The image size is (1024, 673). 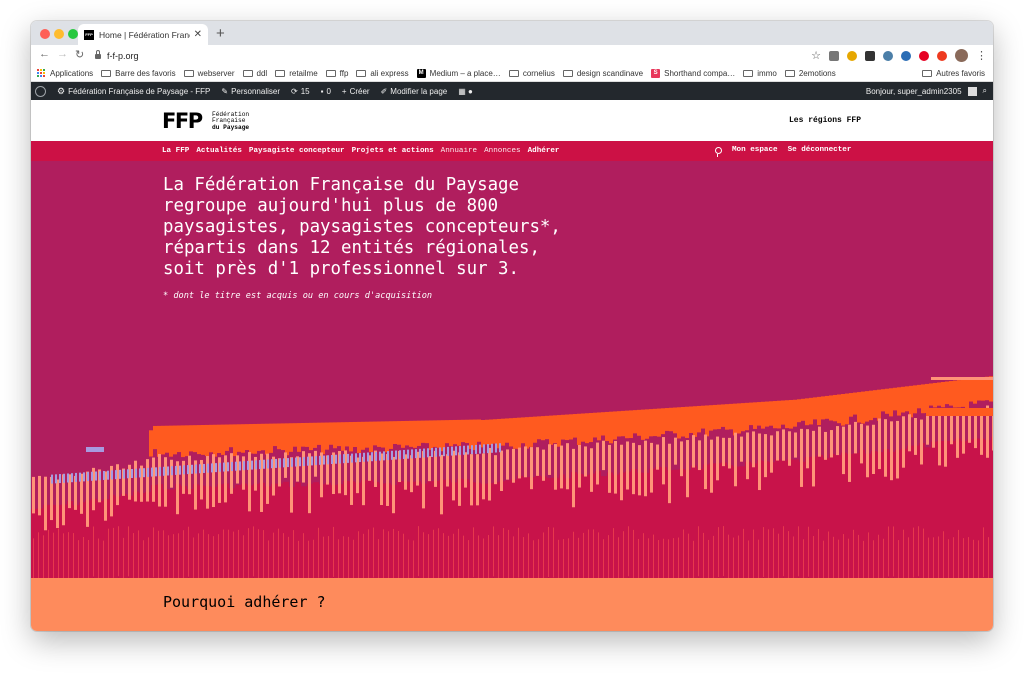 I want to click on profile-avatar-icon, so click(x=961, y=55).